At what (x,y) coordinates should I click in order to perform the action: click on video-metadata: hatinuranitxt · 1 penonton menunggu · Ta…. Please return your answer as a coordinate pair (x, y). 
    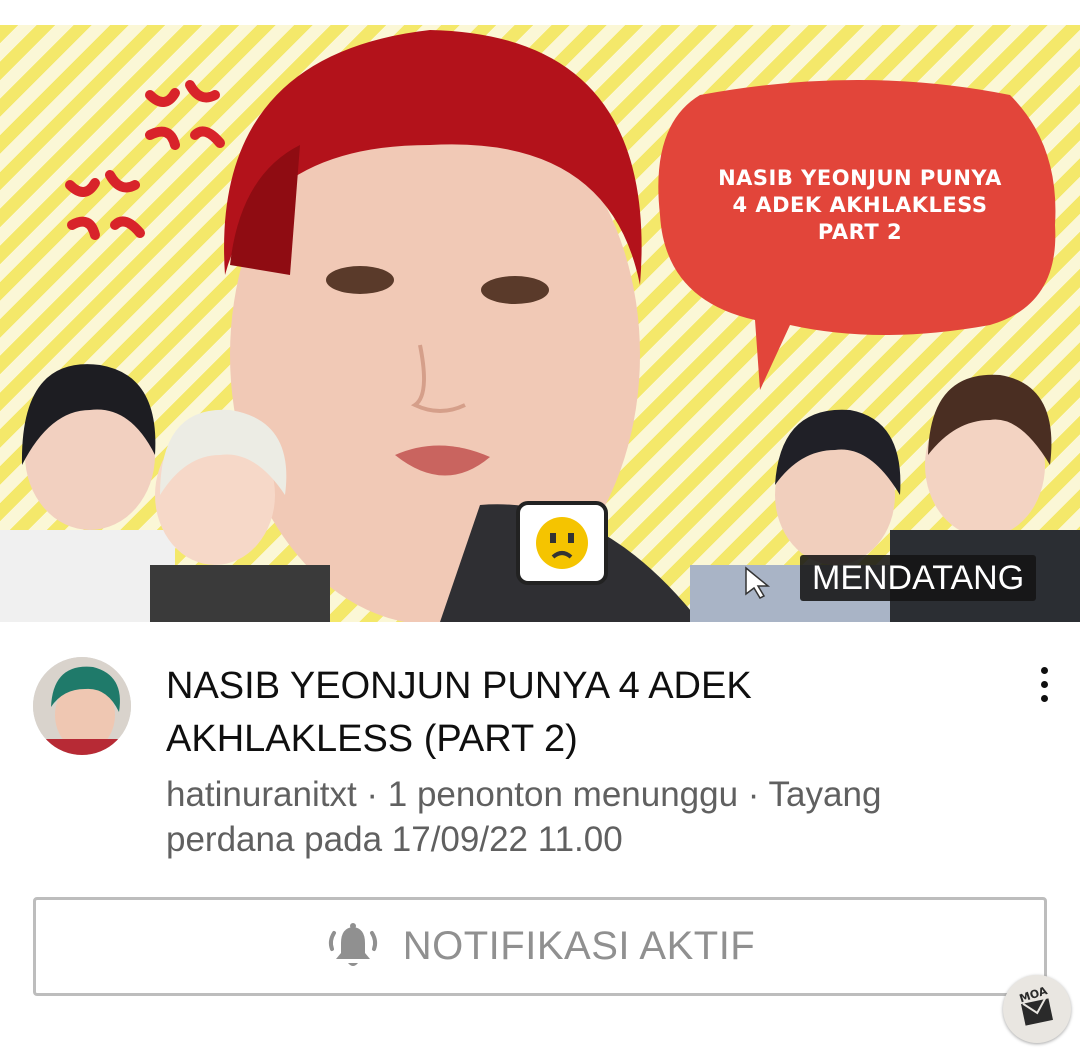
    Looking at the image, I should click on (524, 817).